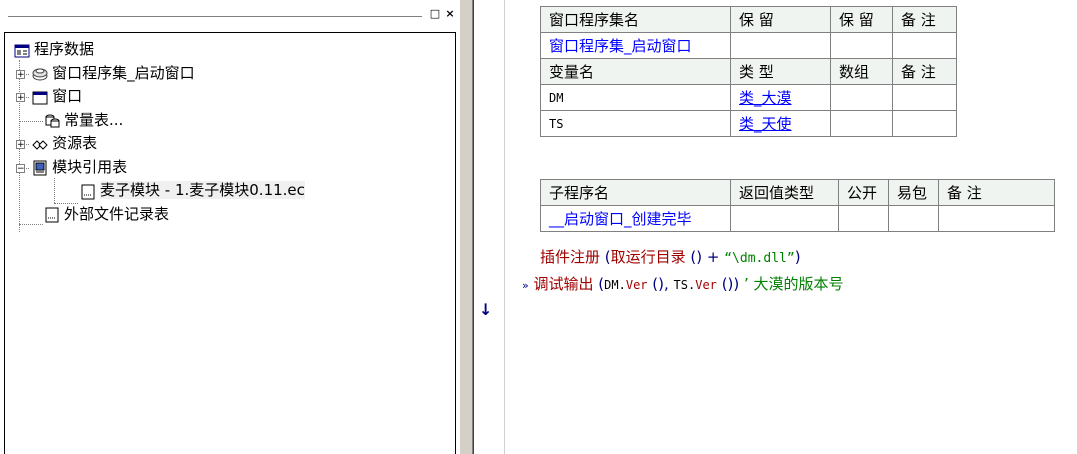 The image size is (1077, 454). What do you see at coordinates (123, 72) in the screenshot?
I see `tree-item-label: 窗口程序集_启动窗口` at bounding box center [123, 72].